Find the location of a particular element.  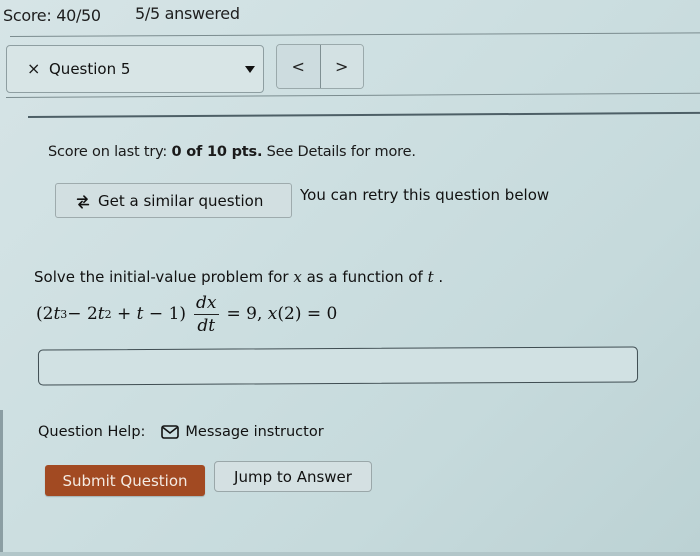

feedback-score: 0 of 10 pts. is located at coordinates (217, 152).